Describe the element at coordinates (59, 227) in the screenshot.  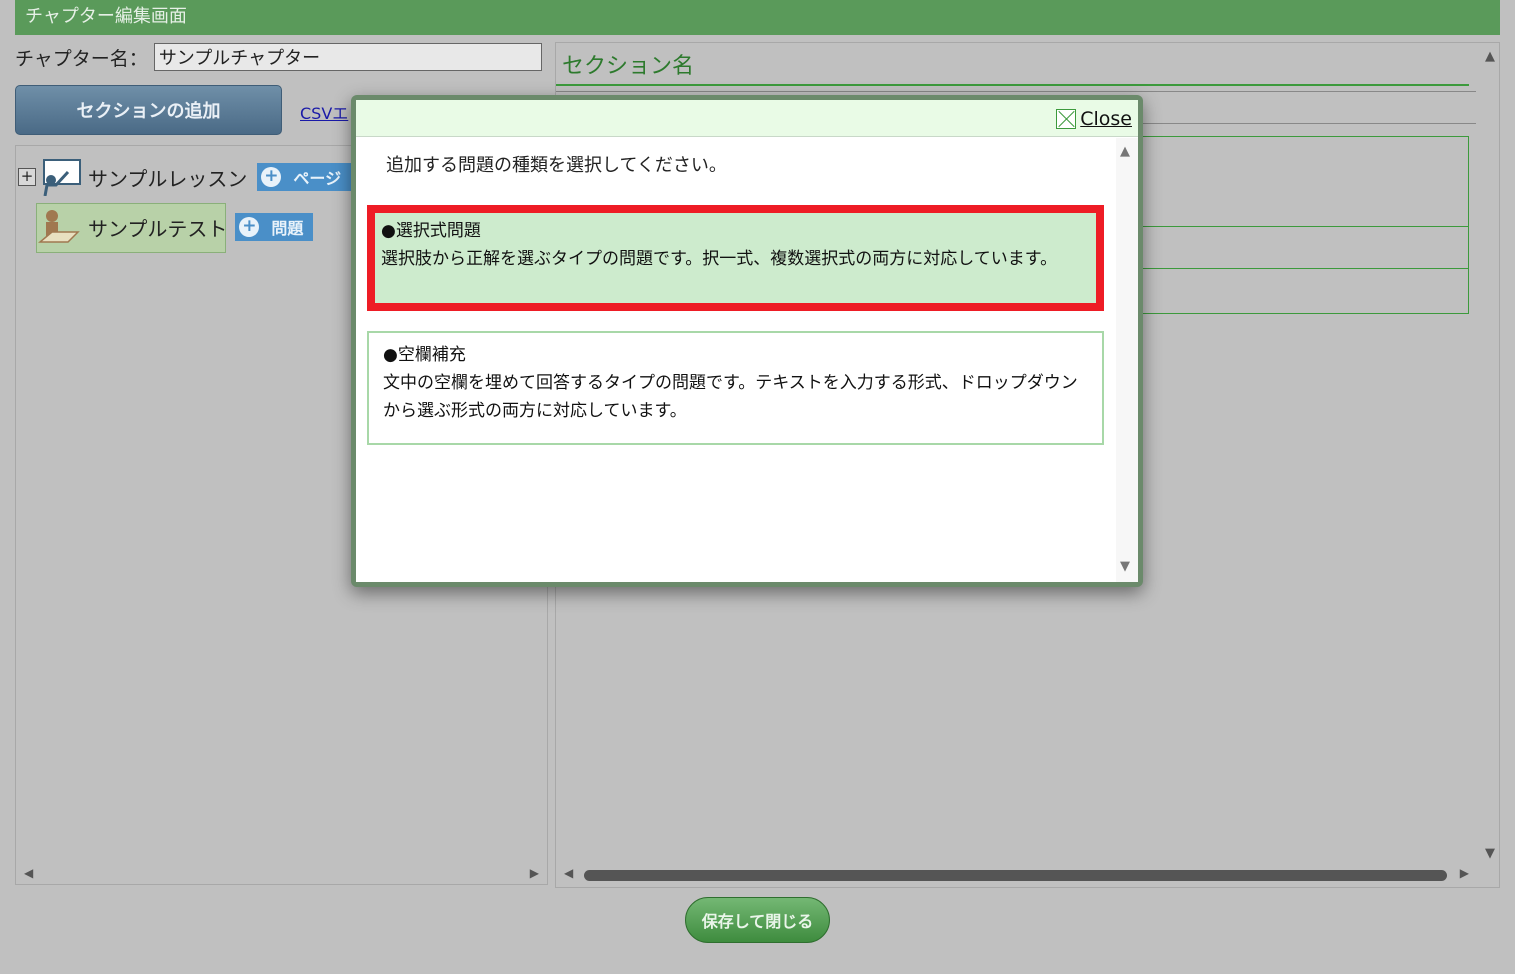
I see `test-icon` at that location.